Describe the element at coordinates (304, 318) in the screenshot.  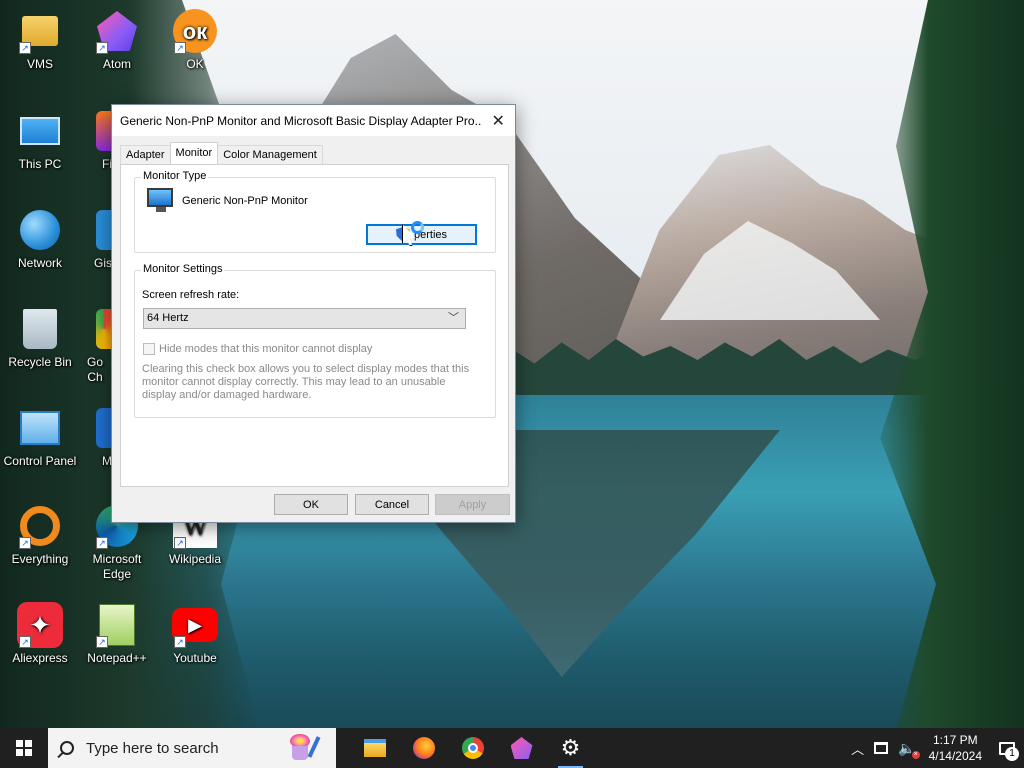
I see `refresh-rate-select: 64 Hertz ﹀` at that location.